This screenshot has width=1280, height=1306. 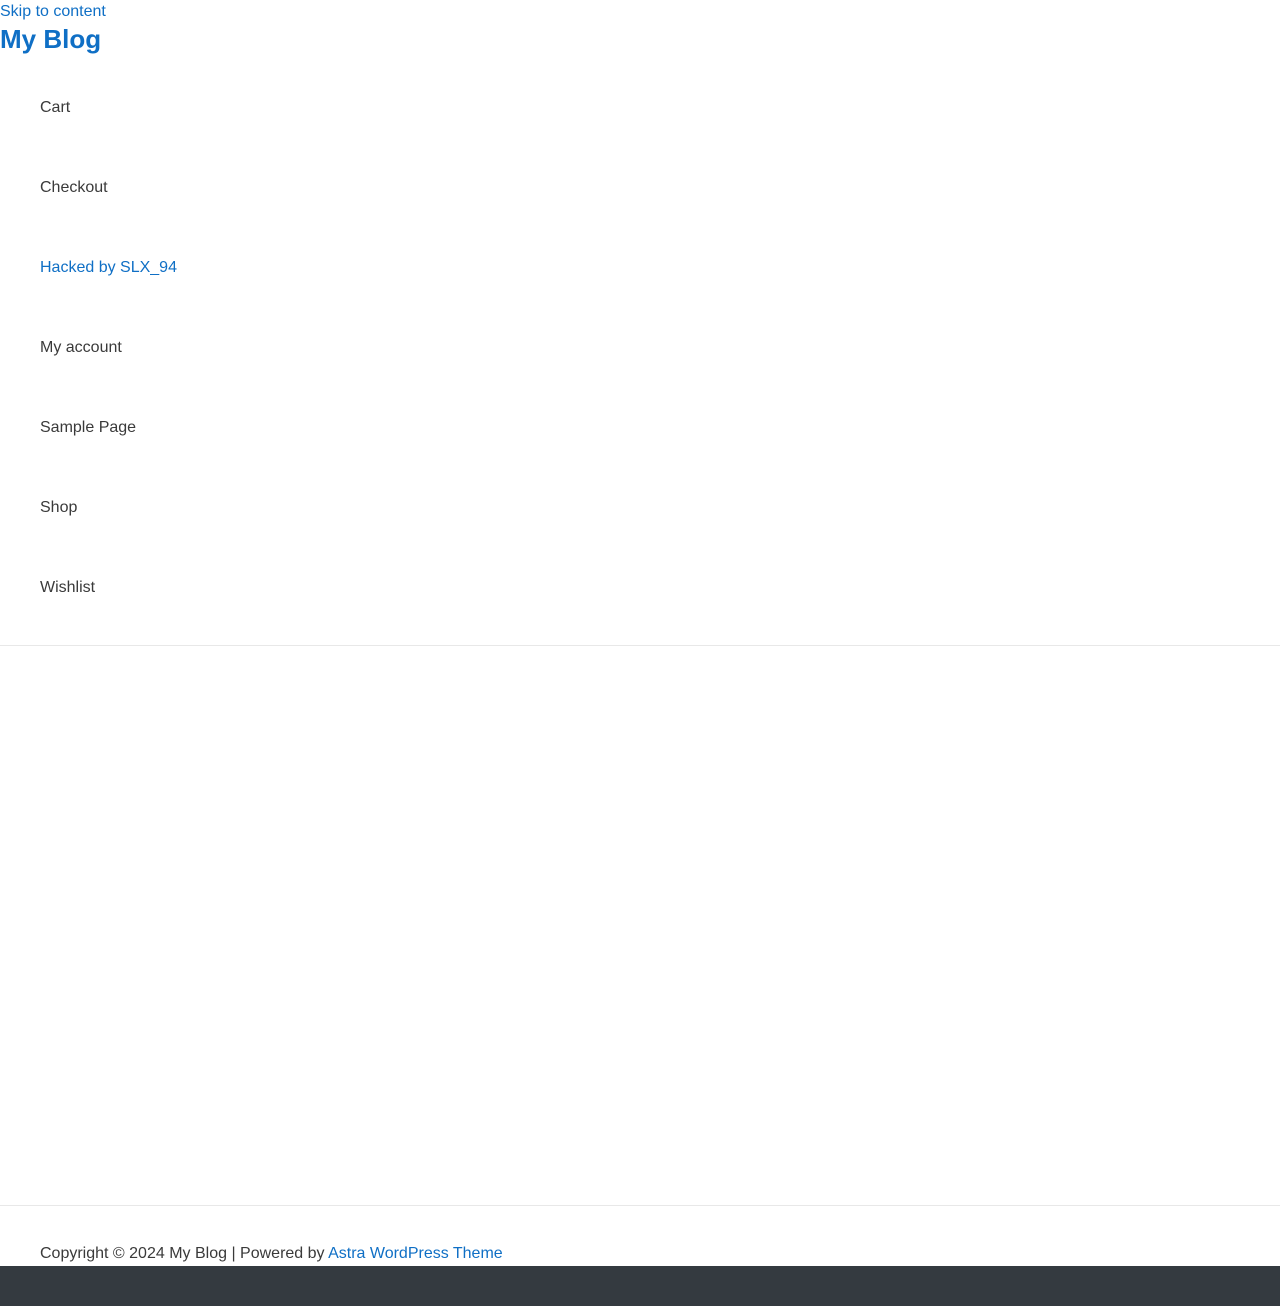 I want to click on nav-link-sample-page: Sample Page, so click(x=88, y=428).